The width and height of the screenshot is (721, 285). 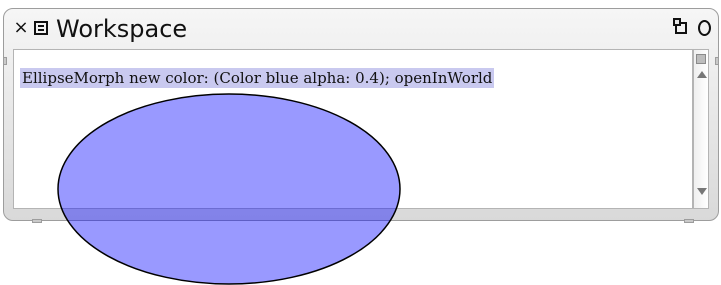 What do you see at coordinates (5, 61) in the screenshot?
I see `resize-handle-left` at bounding box center [5, 61].